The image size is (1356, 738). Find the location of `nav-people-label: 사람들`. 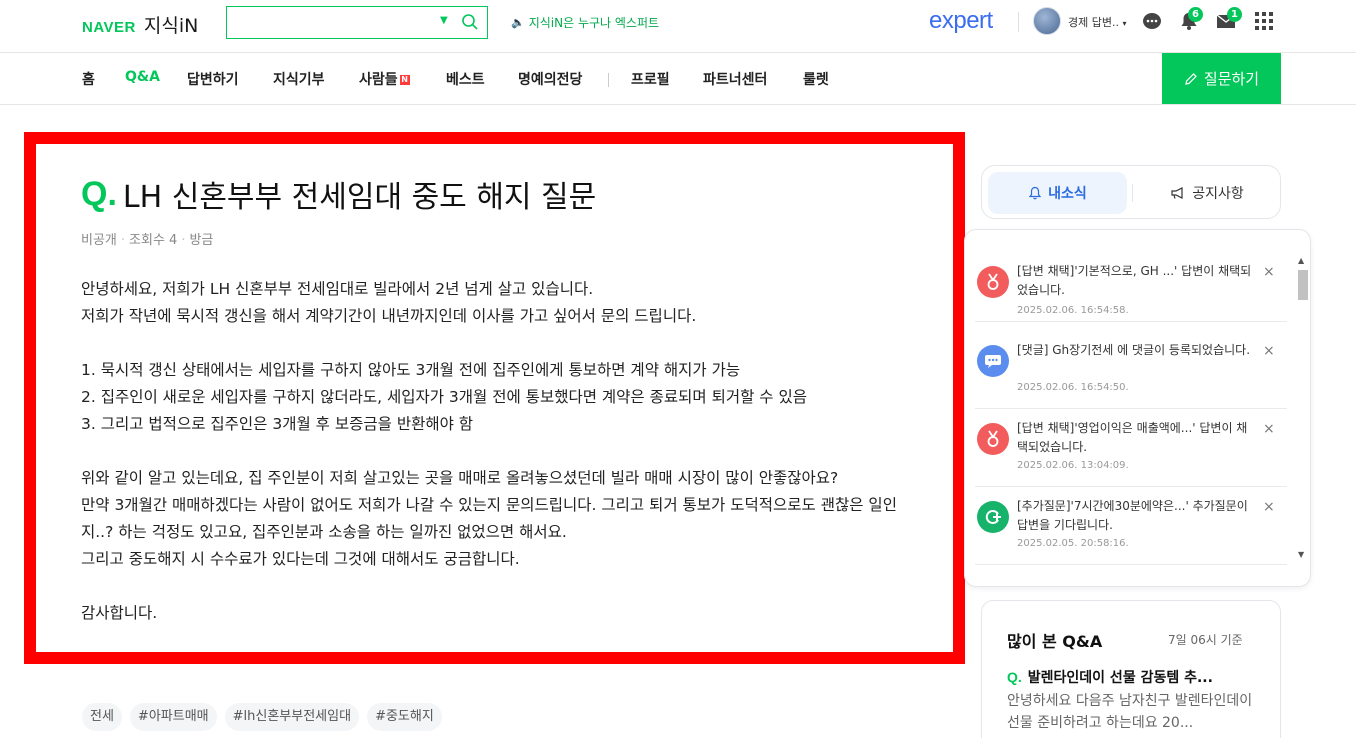

nav-people-label: 사람들 is located at coordinates (378, 80).